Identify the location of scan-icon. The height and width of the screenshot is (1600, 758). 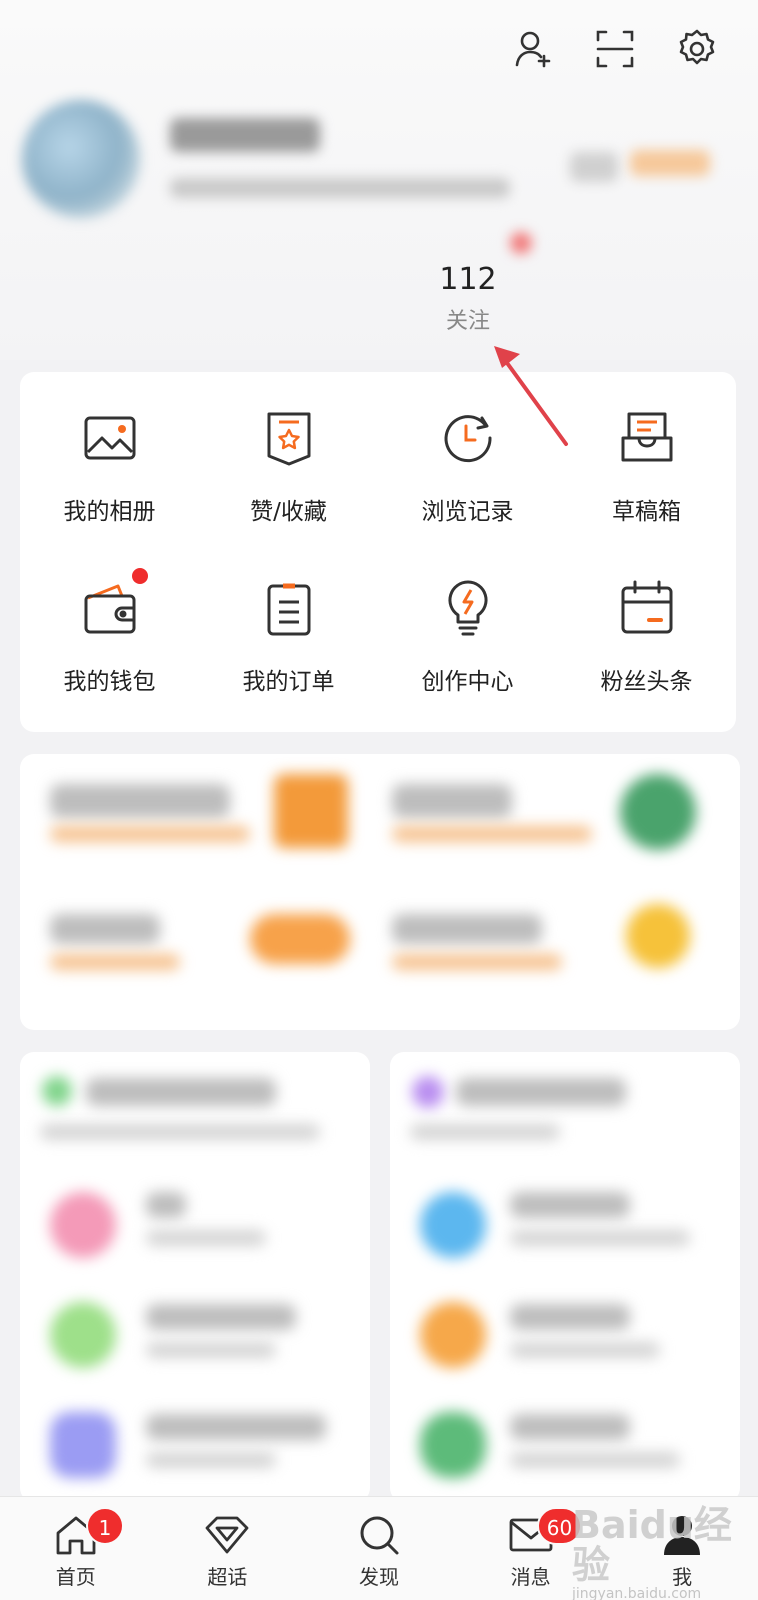
(615, 49).